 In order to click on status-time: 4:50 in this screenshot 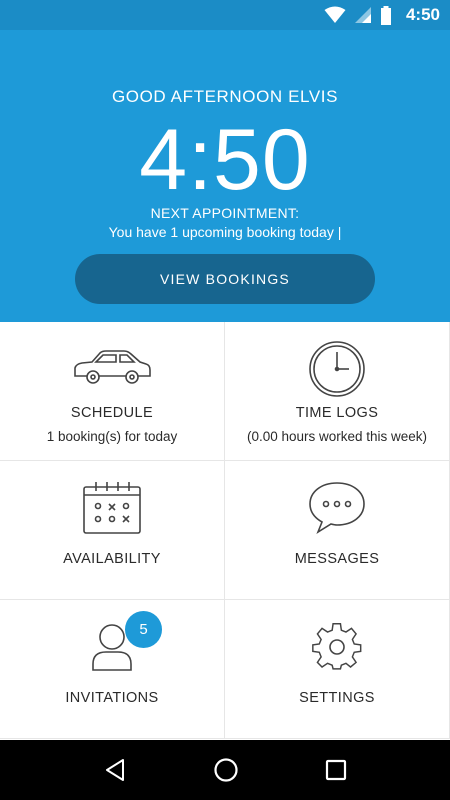, I will do `click(422, 14)`.